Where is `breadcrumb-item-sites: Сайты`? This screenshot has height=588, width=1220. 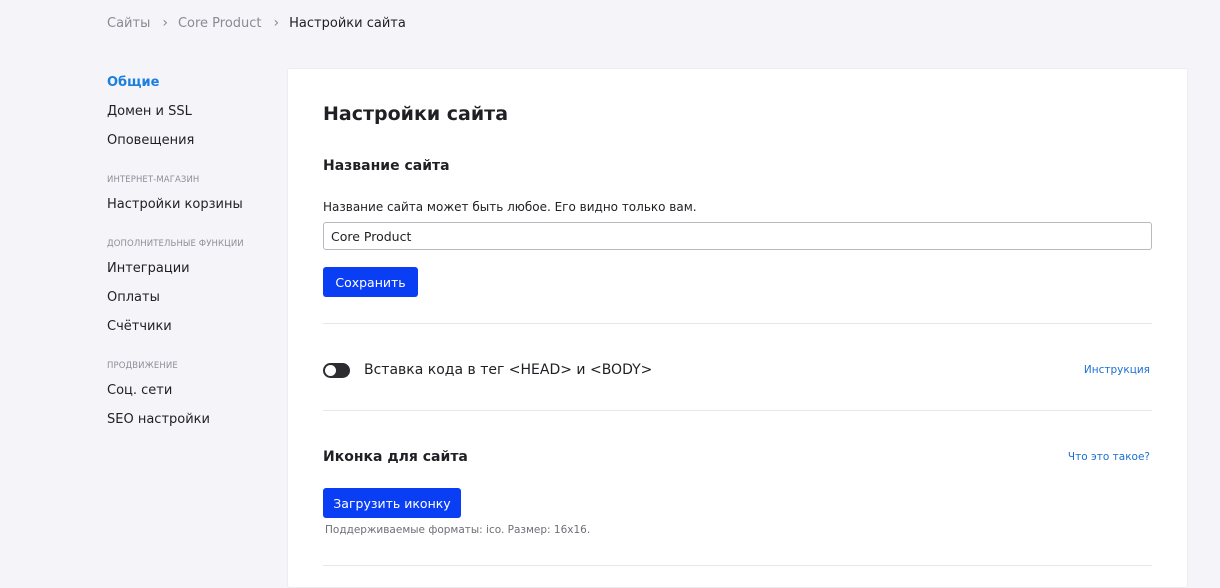
breadcrumb-item-sites: Сайты is located at coordinates (128, 23).